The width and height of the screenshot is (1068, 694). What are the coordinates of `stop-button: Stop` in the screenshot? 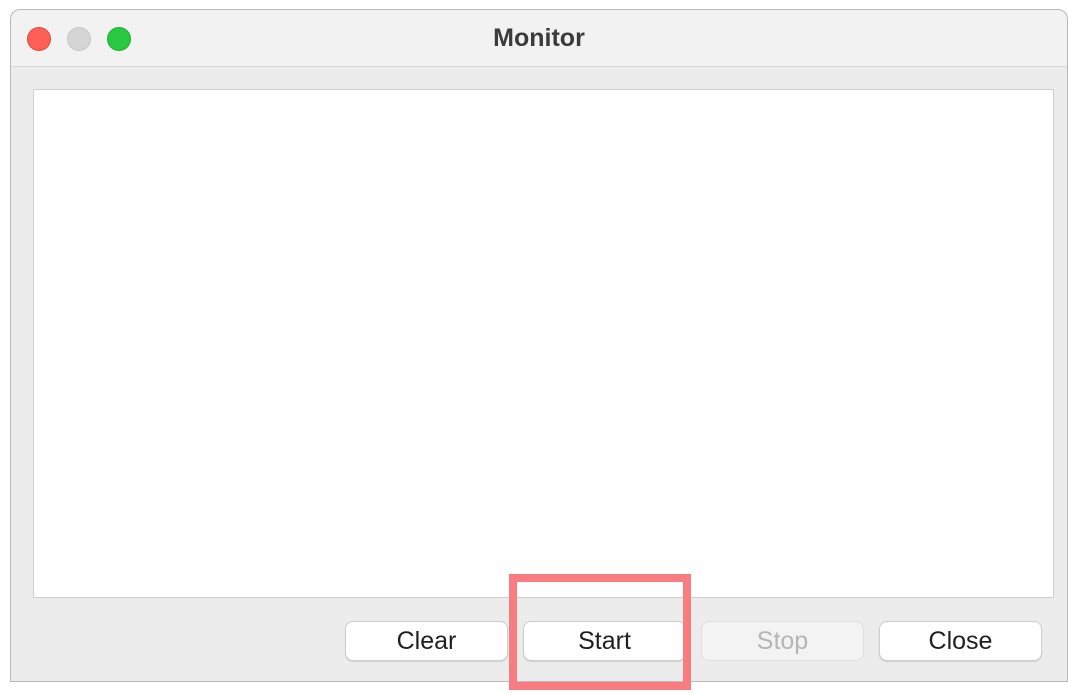 It's located at (782, 641).